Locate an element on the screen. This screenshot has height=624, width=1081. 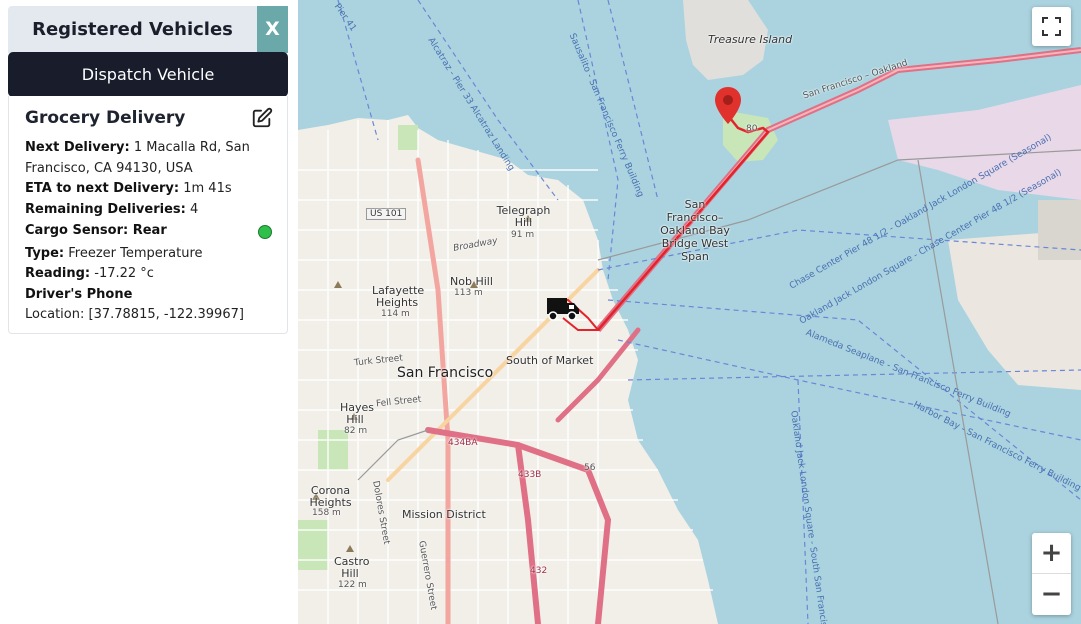
label-434ba: 434BA is located at coordinates (463, 443).